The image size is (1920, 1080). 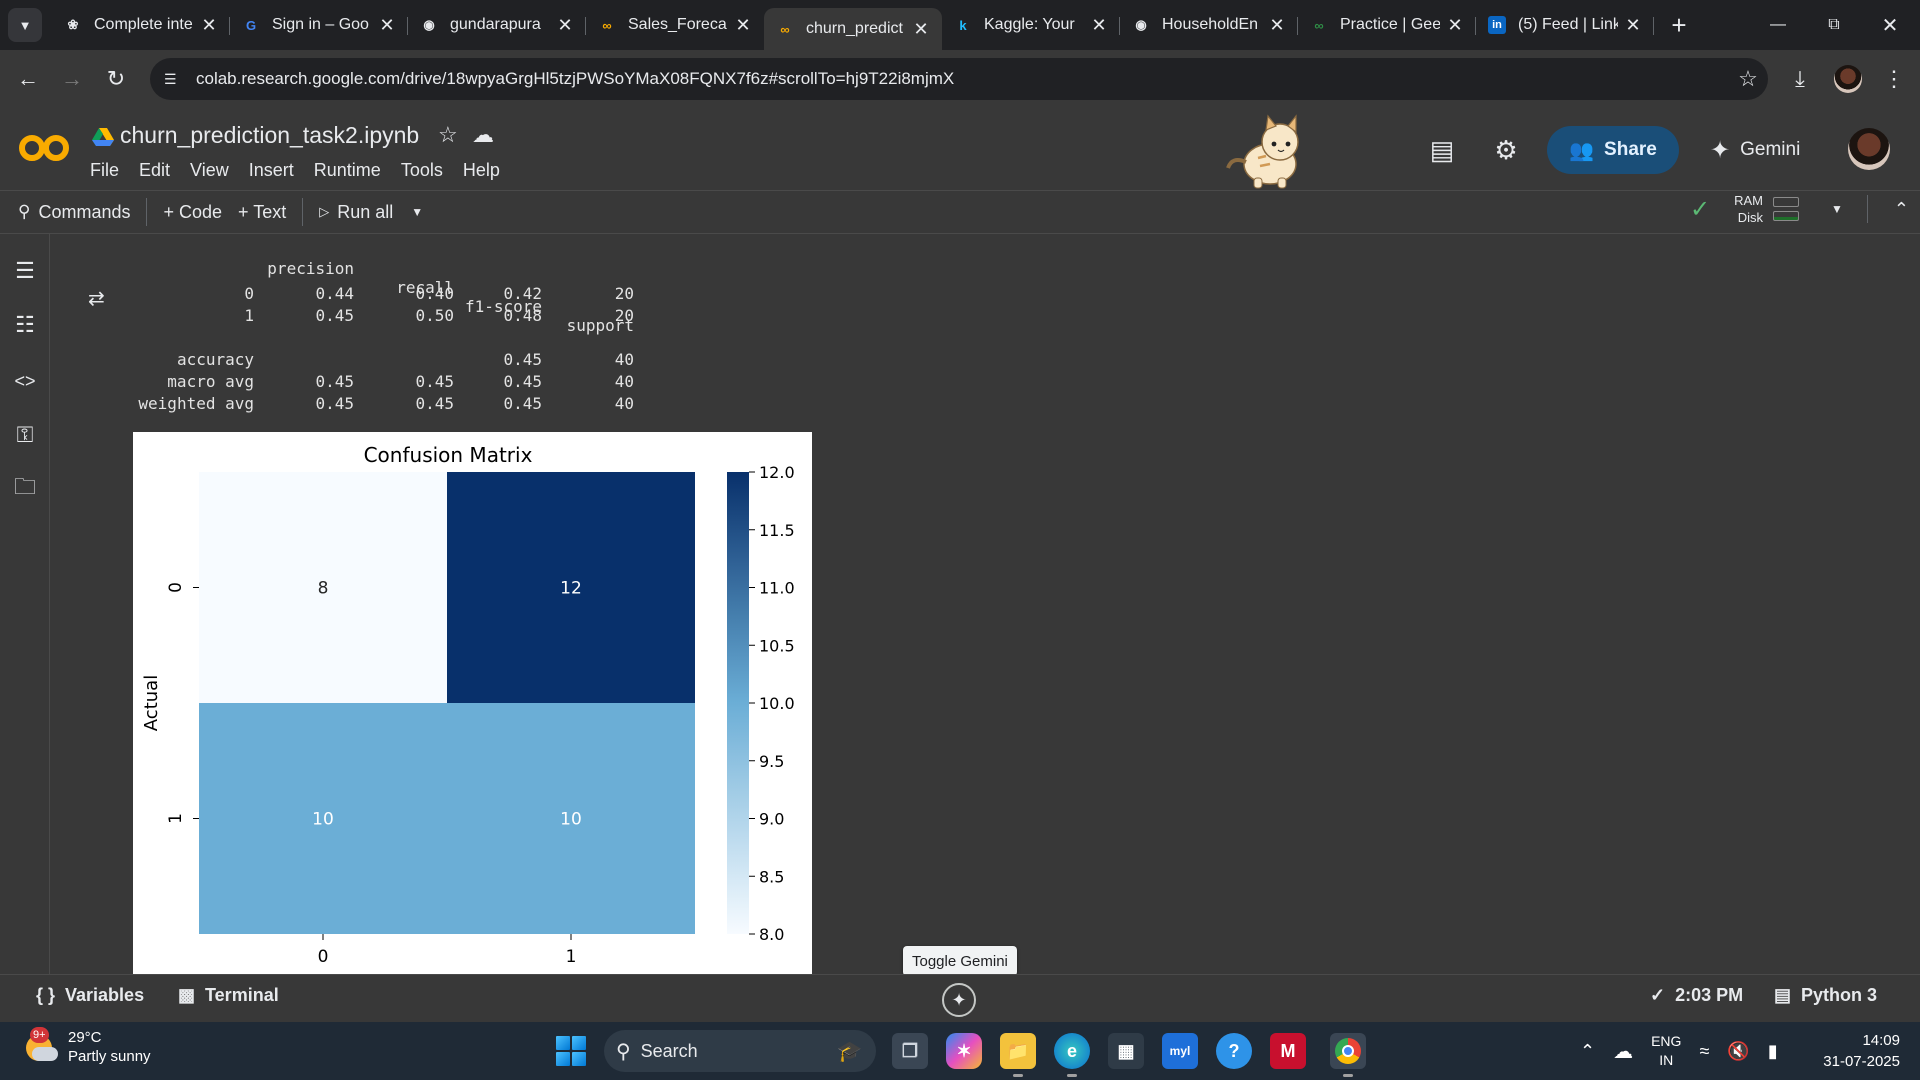 What do you see at coordinates (1773, 1051) in the screenshot?
I see `battery-icon: ▮` at bounding box center [1773, 1051].